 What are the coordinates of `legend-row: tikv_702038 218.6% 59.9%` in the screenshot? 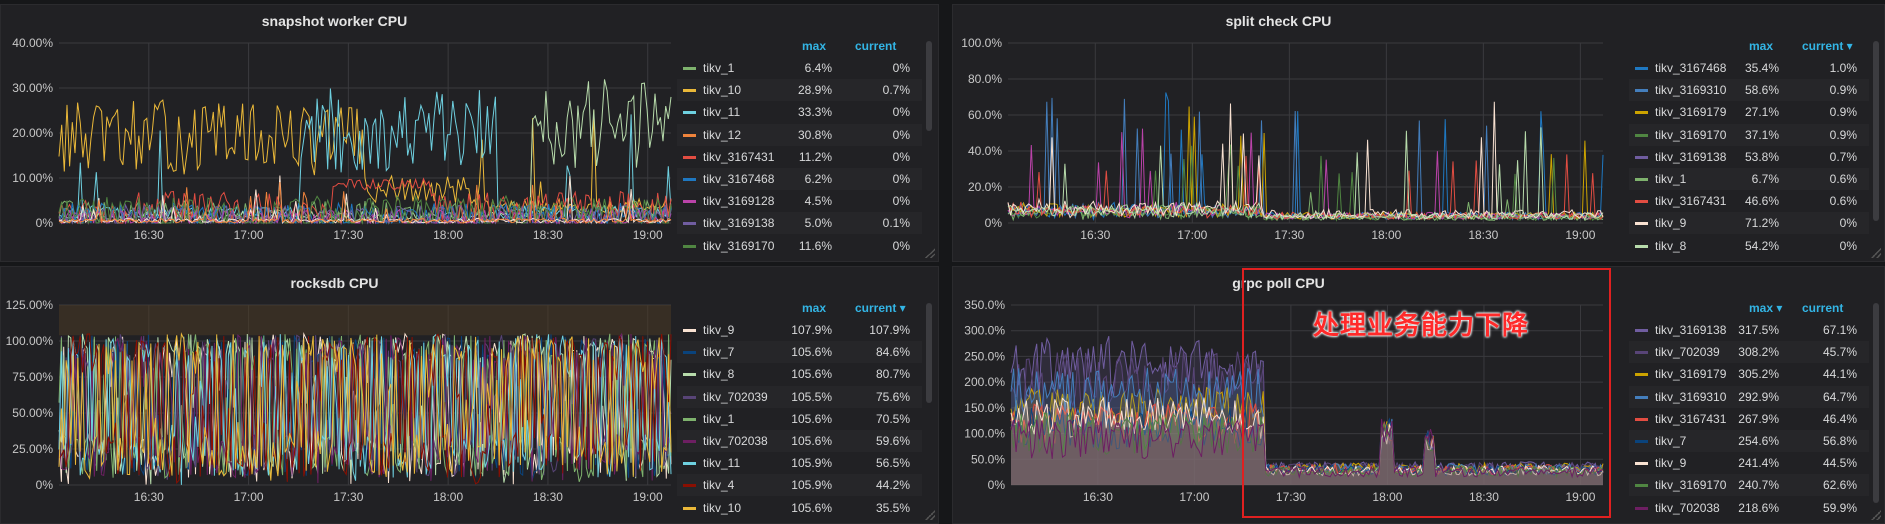 It's located at (1749, 508).